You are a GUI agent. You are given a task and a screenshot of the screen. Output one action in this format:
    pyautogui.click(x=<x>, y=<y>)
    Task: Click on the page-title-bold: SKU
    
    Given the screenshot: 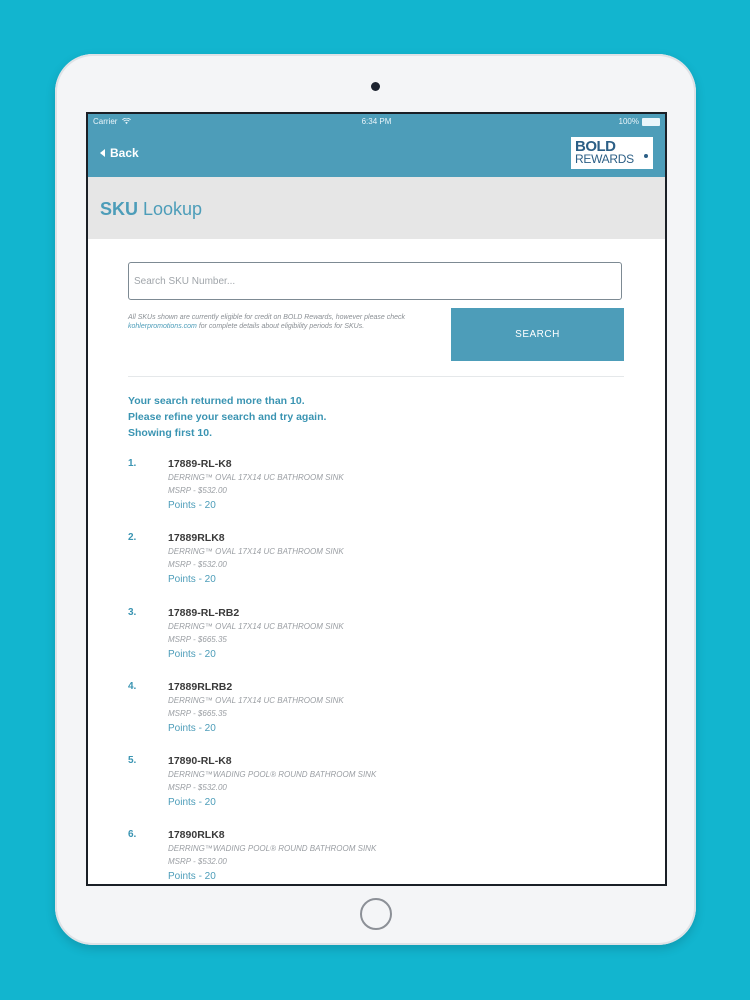 What is the action you would take?
    pyautogui.click(x=119, y=209)
    